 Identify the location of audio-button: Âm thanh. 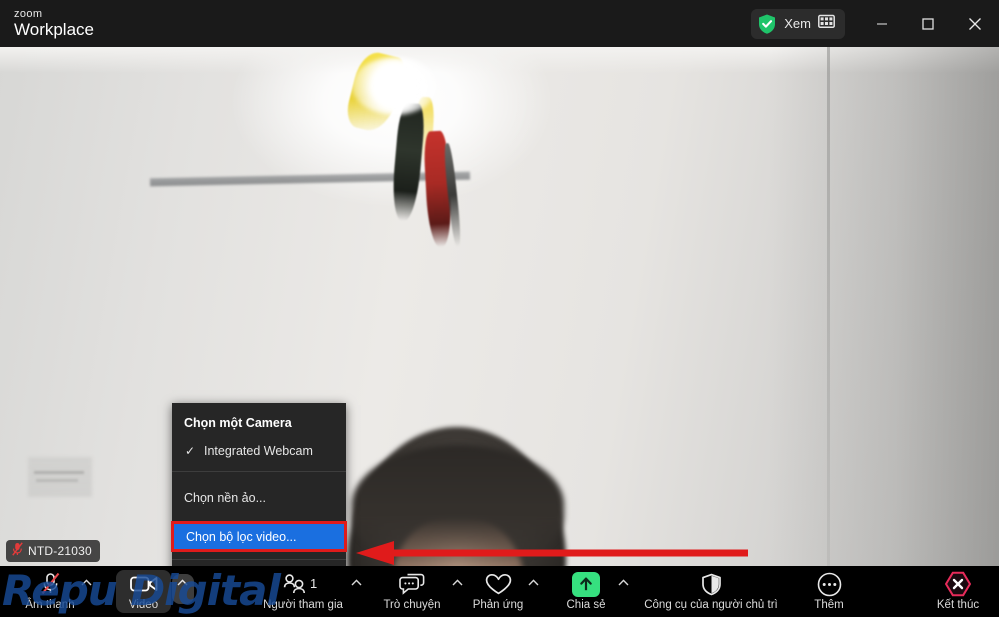
(50, 591).